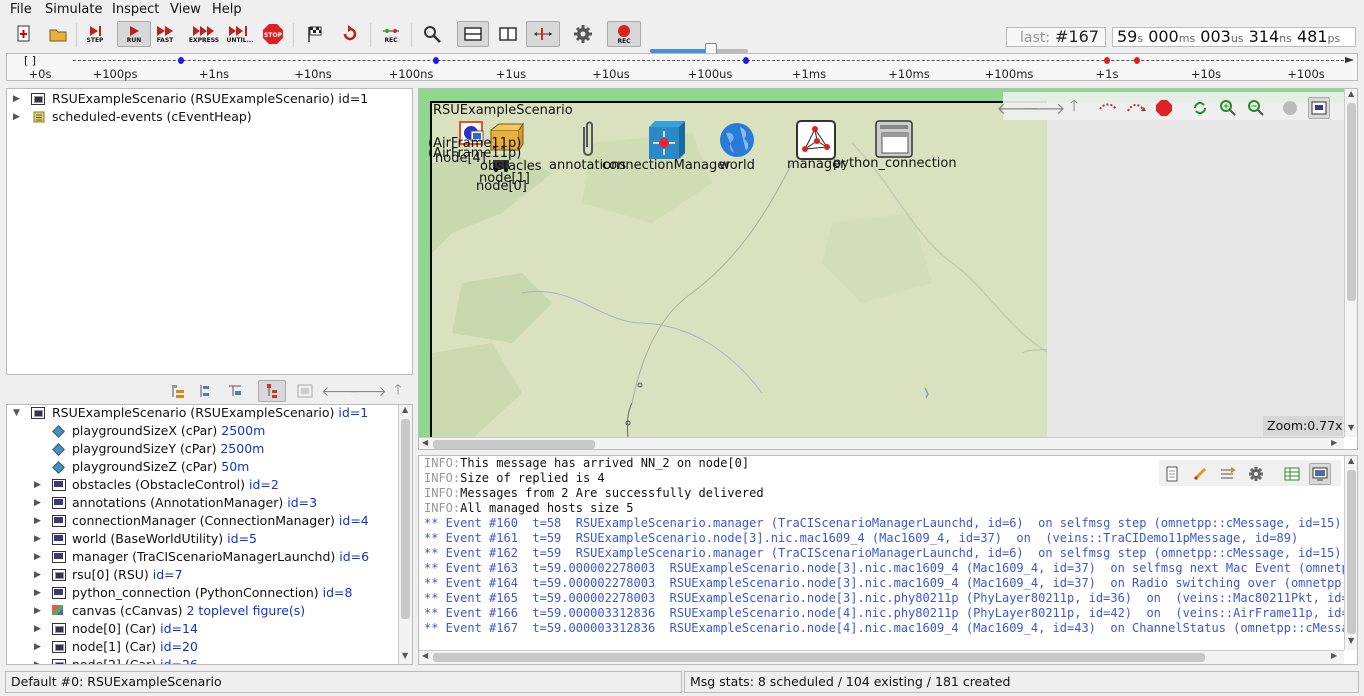 This screenshot has height=696, width=1364. I want to click on layout-horizontal-button, so click(473, 34).